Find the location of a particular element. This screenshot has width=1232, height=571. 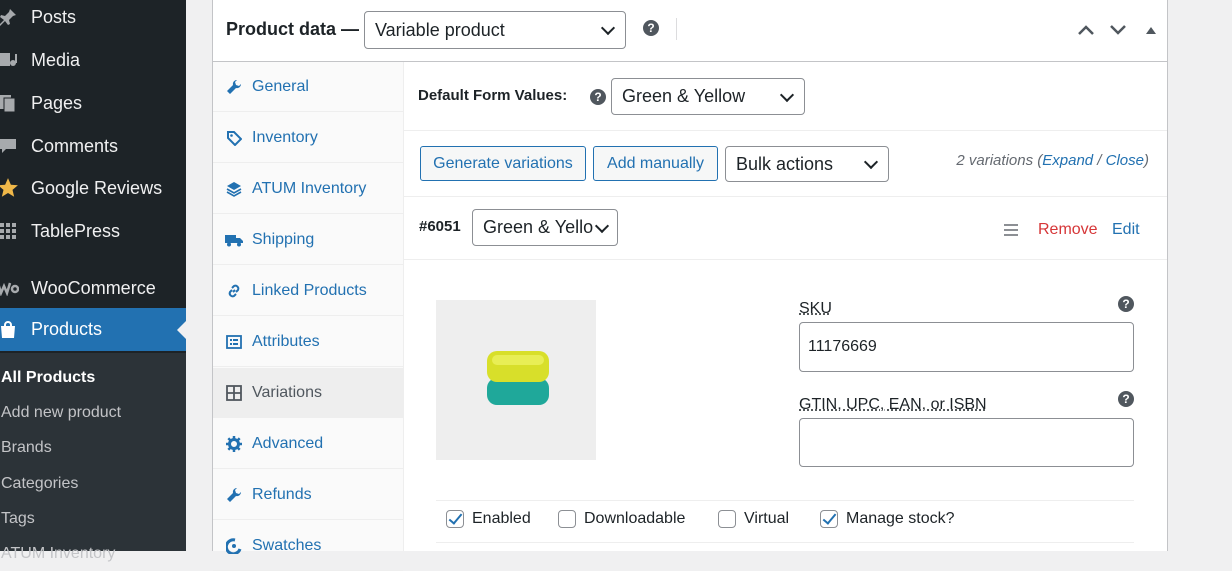

add-manually-button: Add manually is located at coordinates (655, 163).